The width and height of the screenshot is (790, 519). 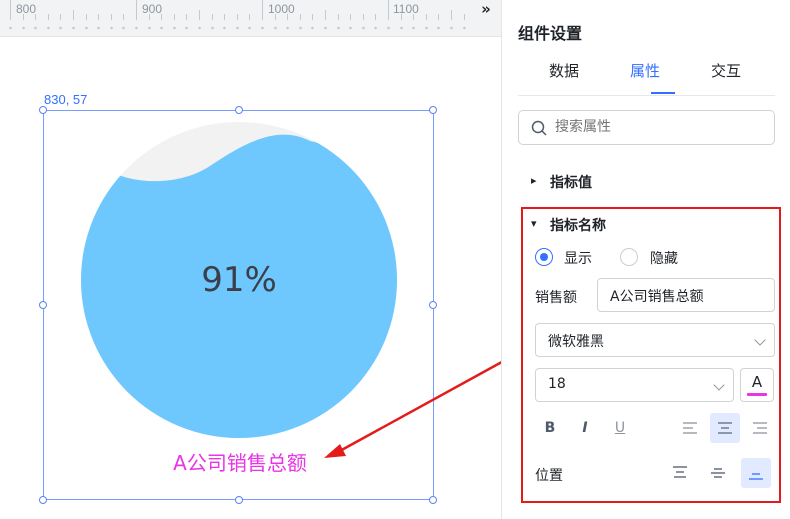 I want to click on gauge-value-text: 91%, so click(x=239, y=280).